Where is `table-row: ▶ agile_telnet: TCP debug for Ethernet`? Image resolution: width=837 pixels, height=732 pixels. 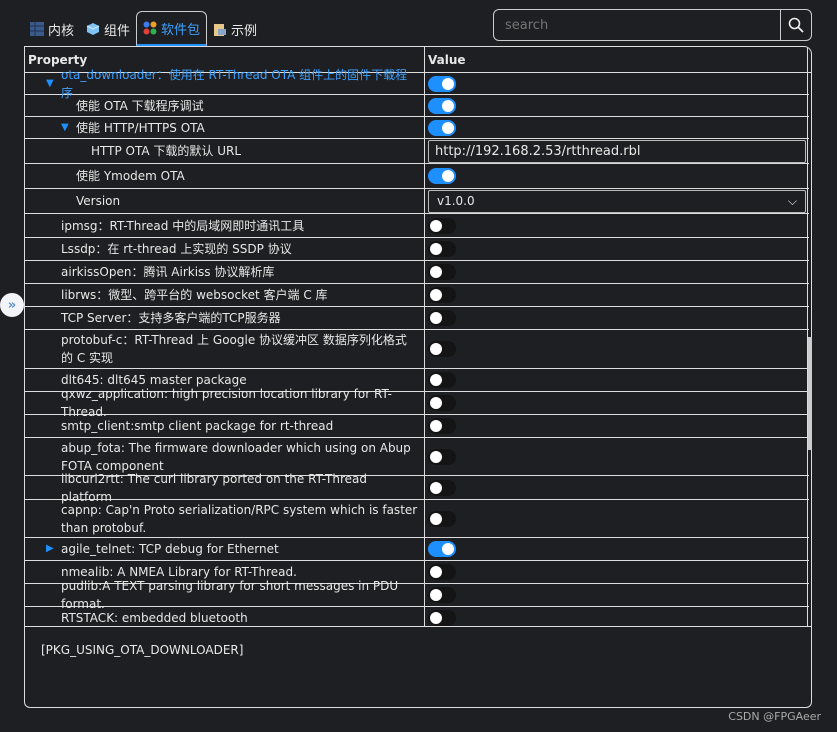 table-row: ▶ agile_telnet: TCP debug for Ethernet is located at coordinates (417, 549).